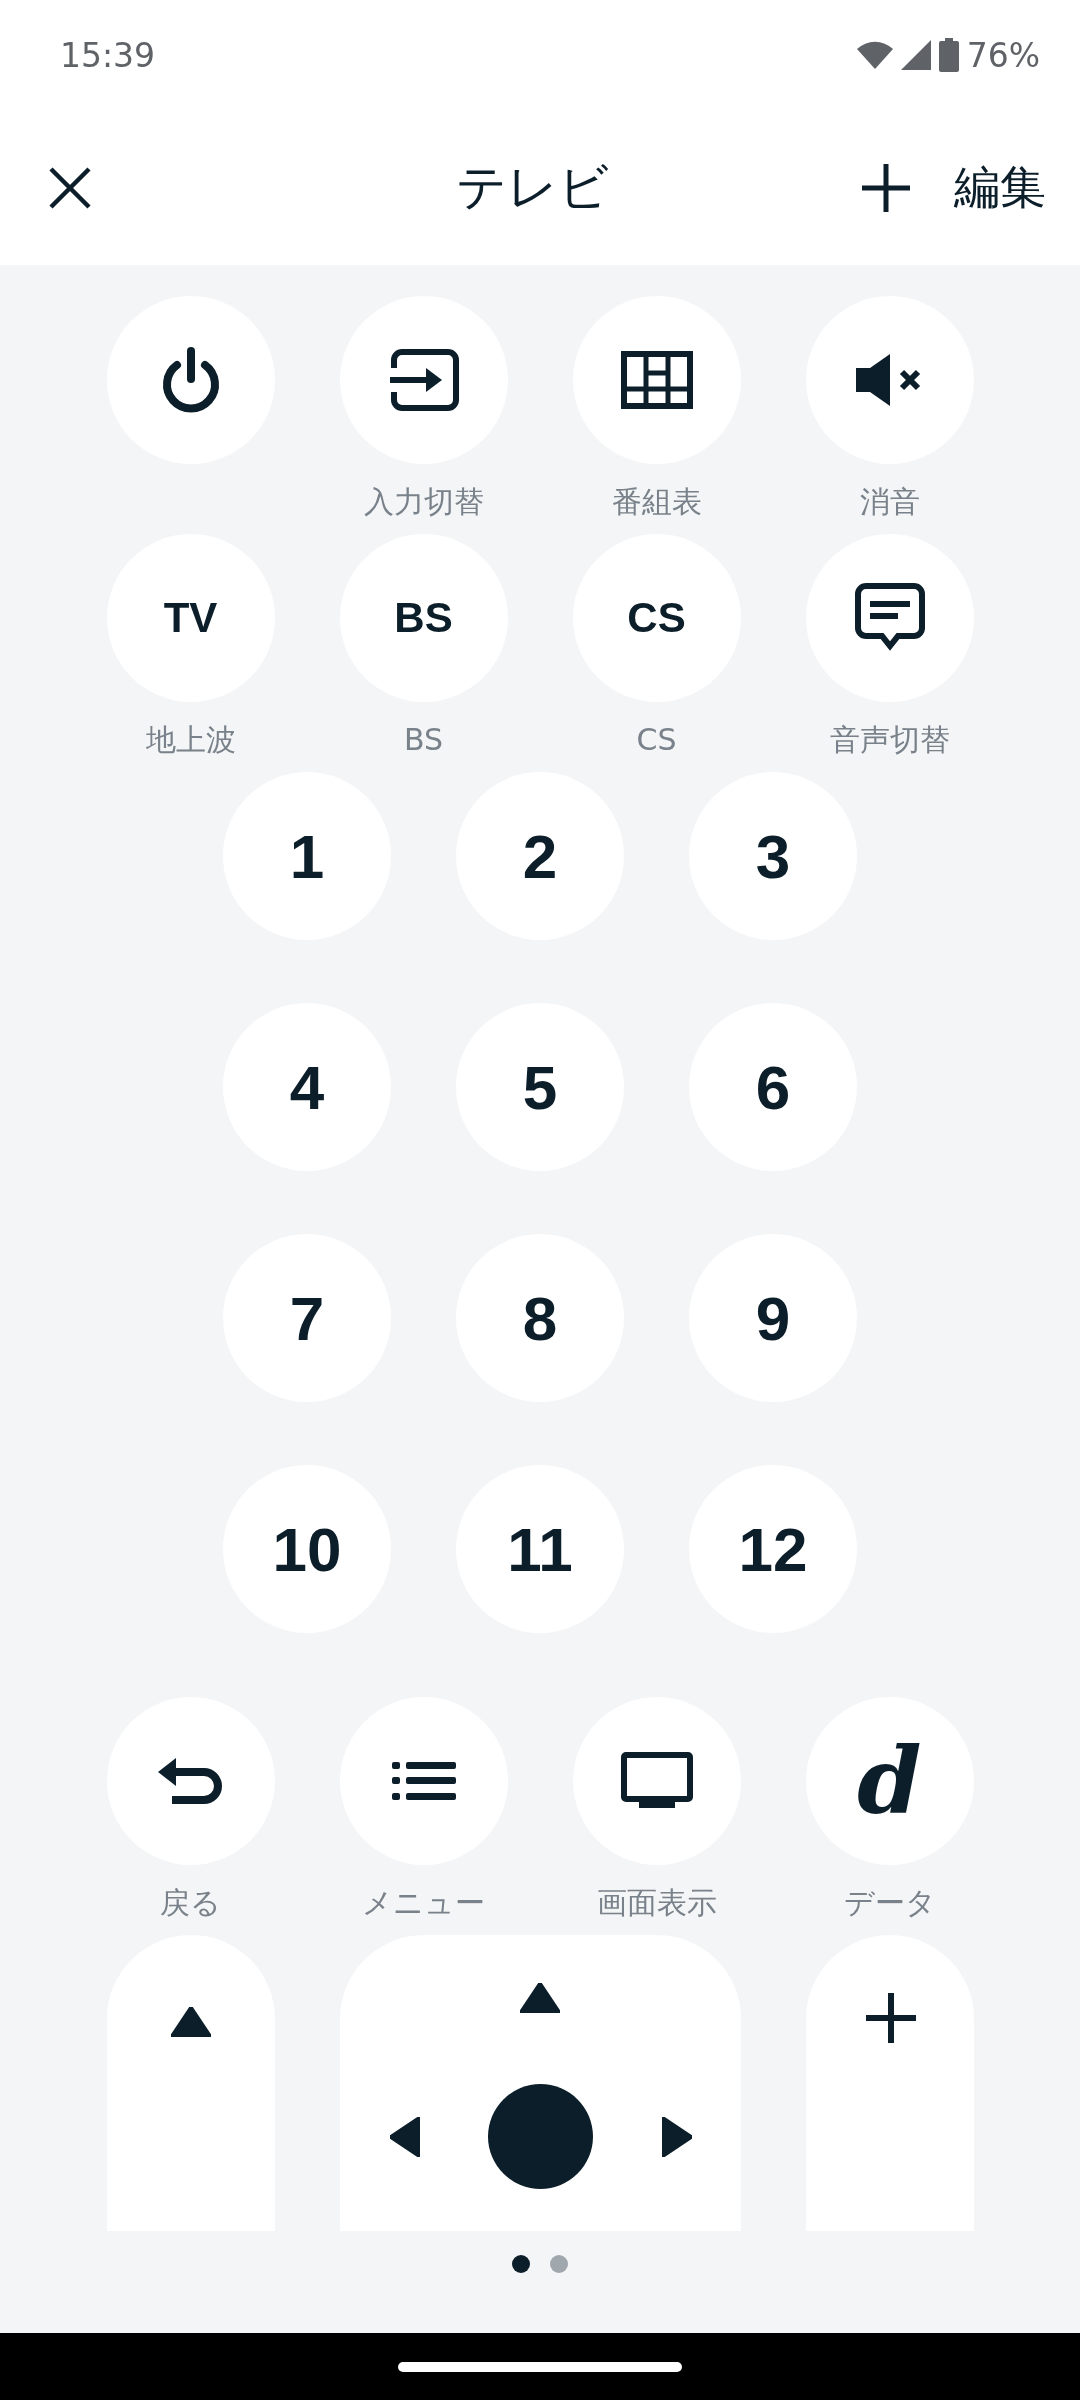  What do you see at coordinates (190, 1903) in the screenshot?
I see `button-label: 戻る` at bounding box center [190, 1903].